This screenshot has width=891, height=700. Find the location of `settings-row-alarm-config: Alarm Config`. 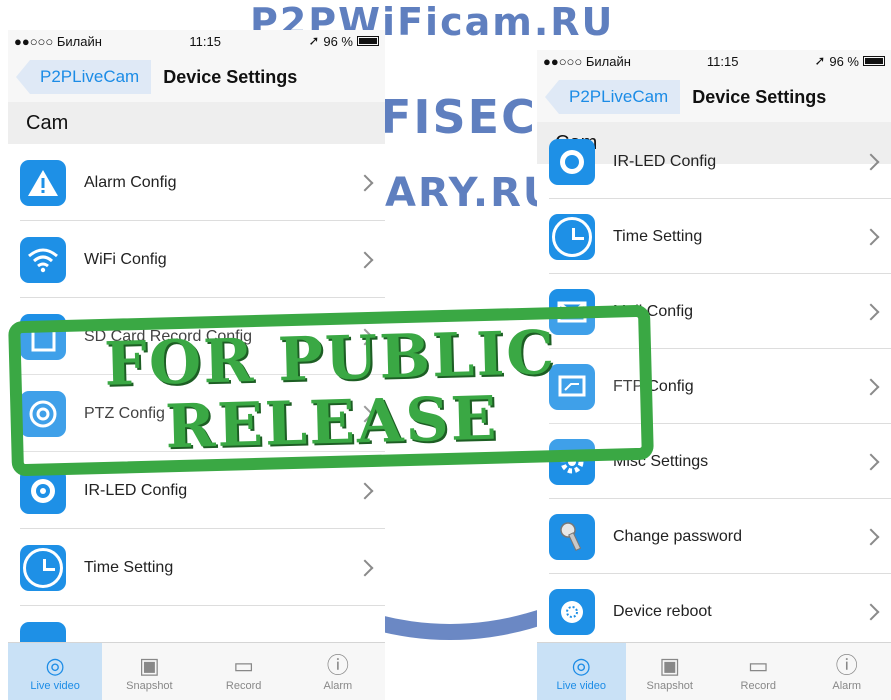

settings-row-alarm-config: Alarm Config is located at coordinates (196, 182).